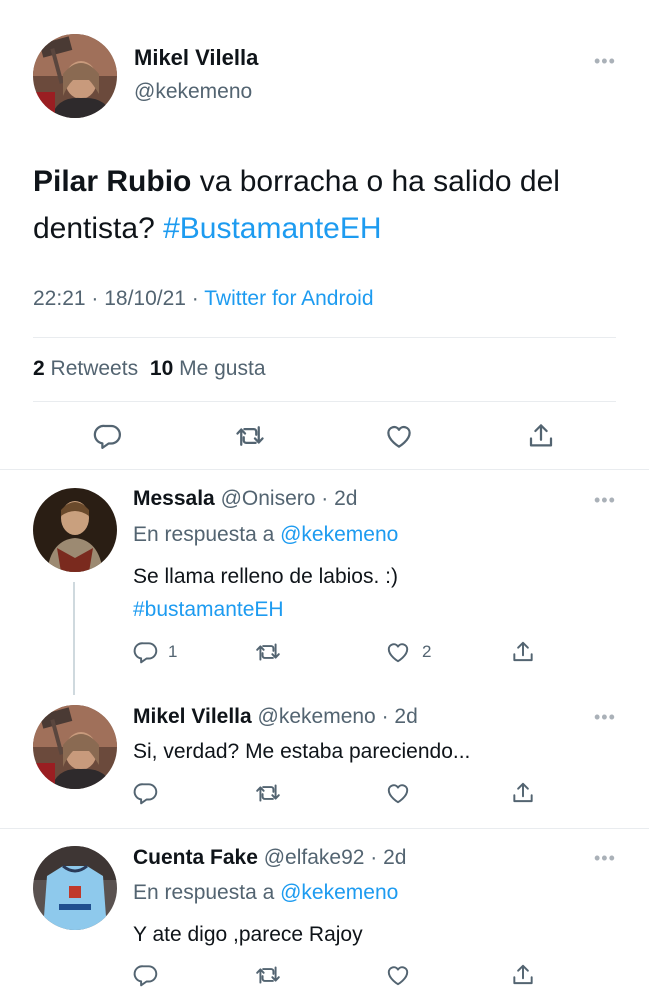 Image resolution: width=649 pixels, height=997 pixels. Describe the element at coordinates (39, 368) in the screenshot. I see `retweets-count: 2` at that location.